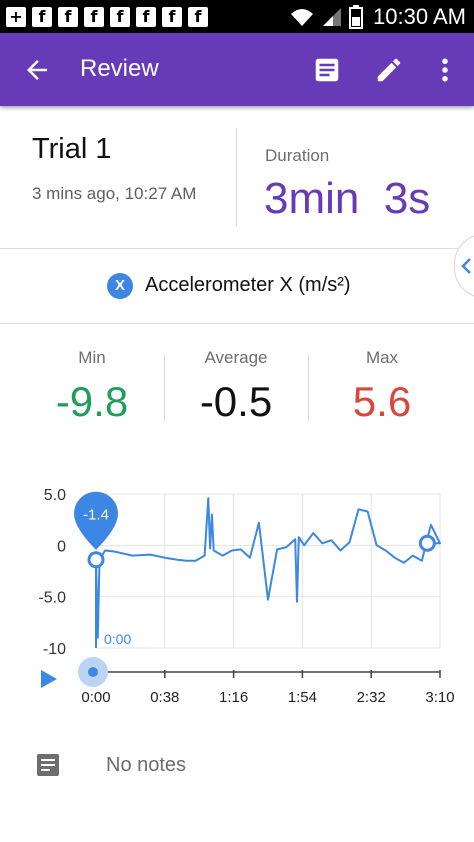 This screenshot has height=842, width=474. I want to click on x-tick-label: 1:16, so click(233, 697).